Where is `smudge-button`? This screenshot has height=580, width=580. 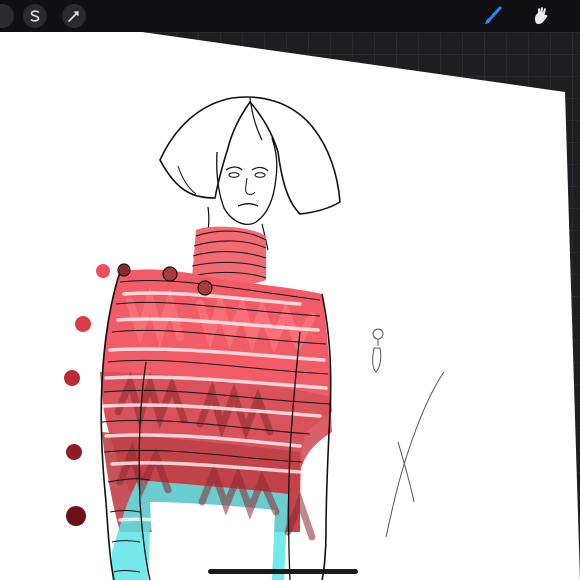 smudge-button is located at coordinates (541, 16).